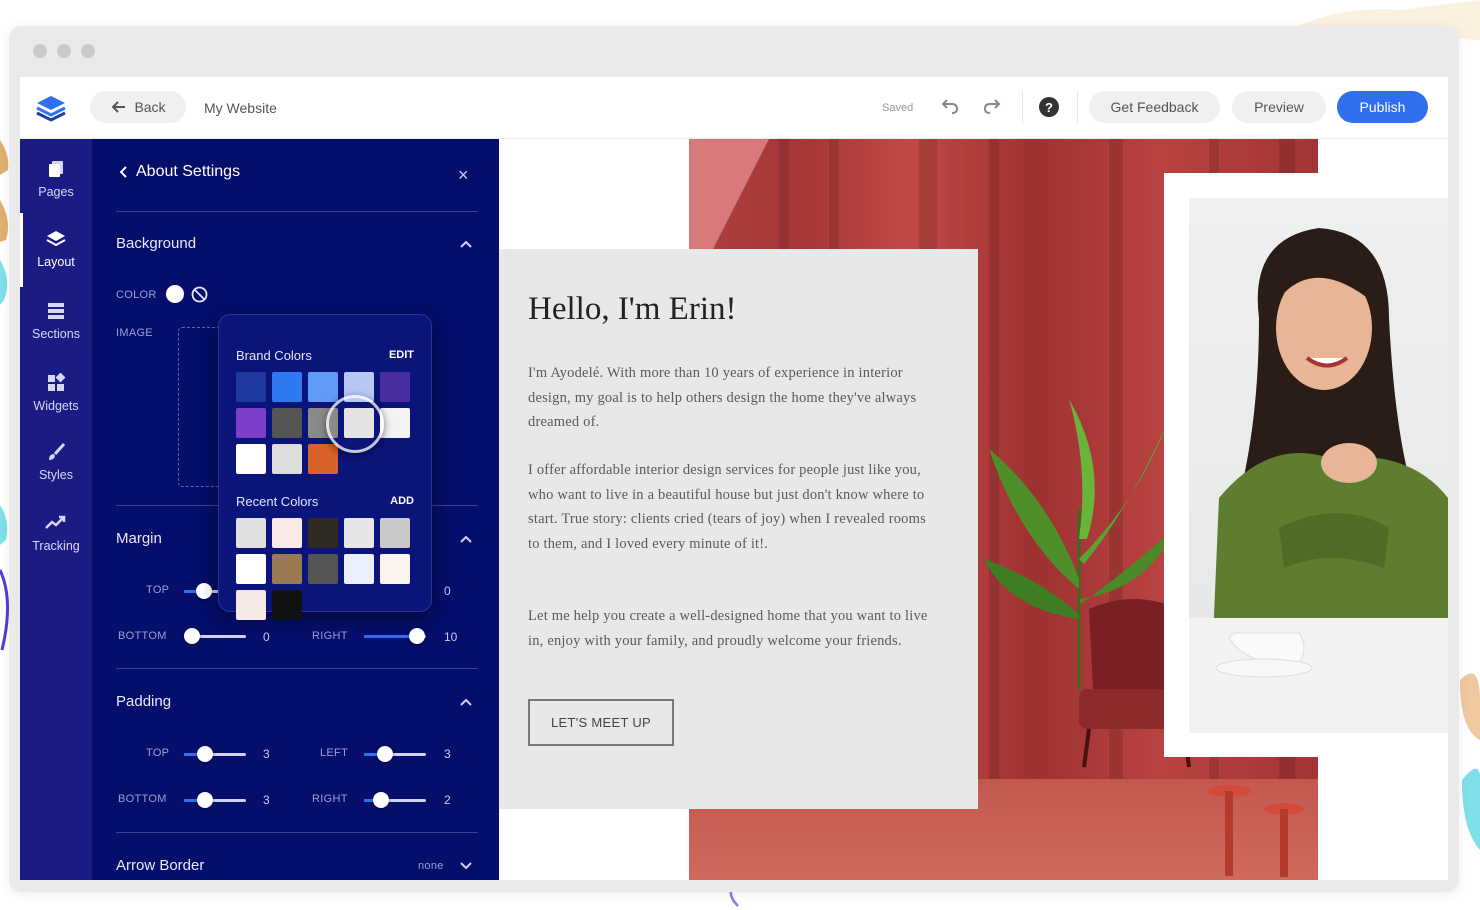 The image size is (1480, 910). I want to click on margin-bottom-value: 0, so click(266, 637).